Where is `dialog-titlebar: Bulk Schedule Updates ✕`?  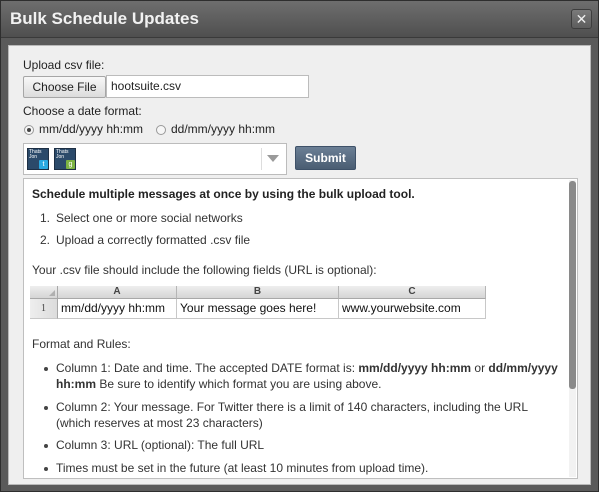
dialog-titlebar: Bulk Schedule Updates ✕ is located at coordinates (299, 19).